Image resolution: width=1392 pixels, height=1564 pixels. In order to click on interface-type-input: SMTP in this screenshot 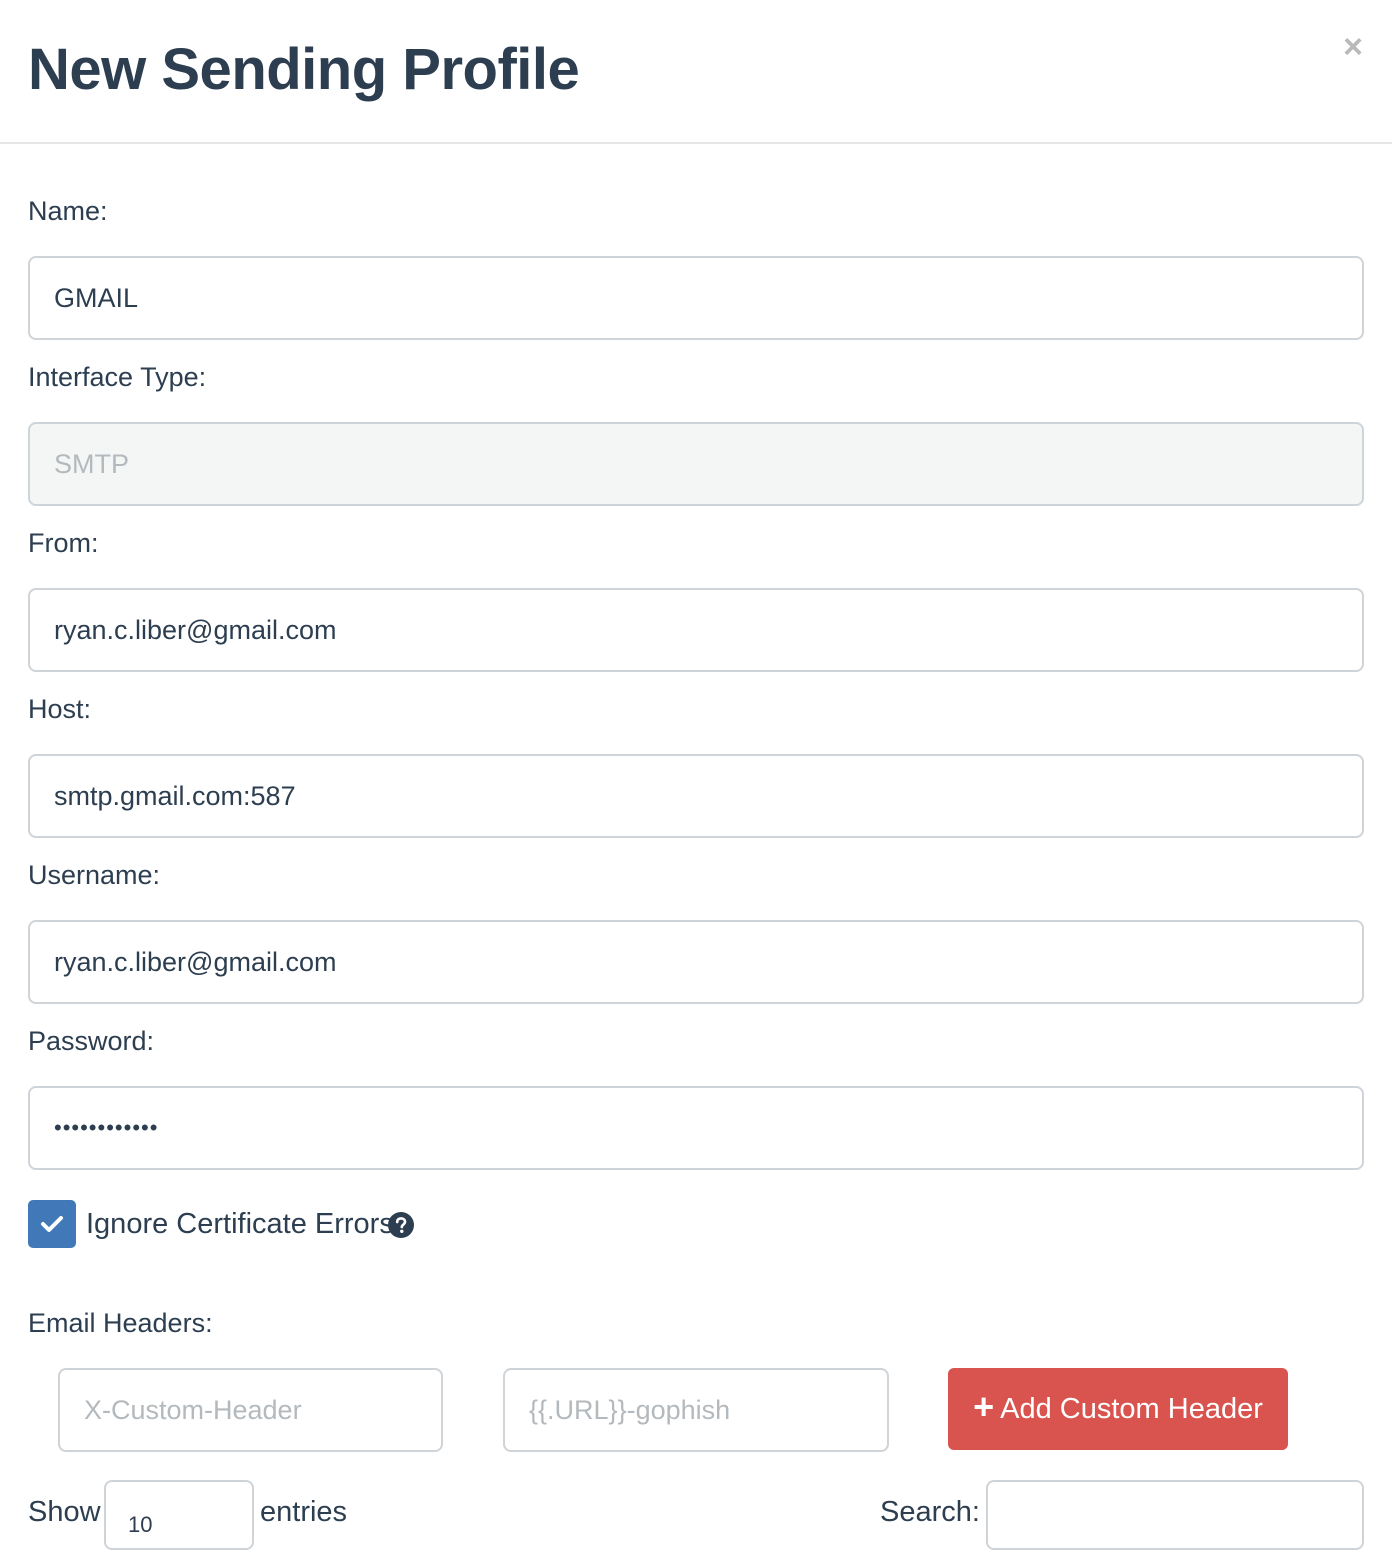, I will do `click(696, 464)`.